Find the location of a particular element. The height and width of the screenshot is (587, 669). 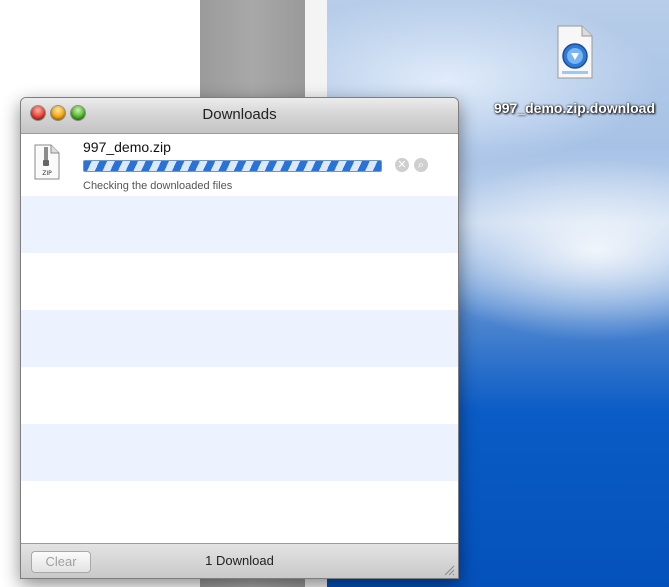

zip-type-label: ZIP is located at coordinates (47, 173).